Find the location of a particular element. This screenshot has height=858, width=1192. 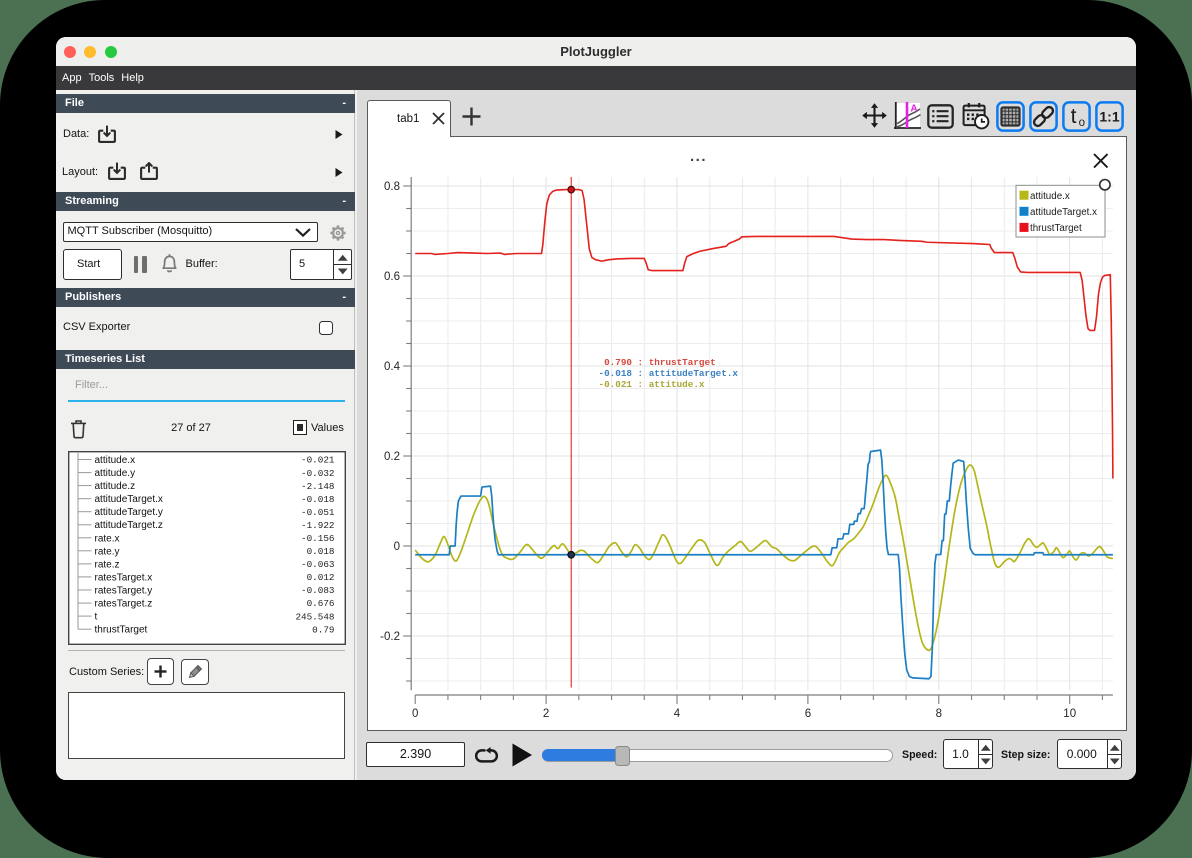

svg-text: -0.021 is located at coordinates (318, 460).